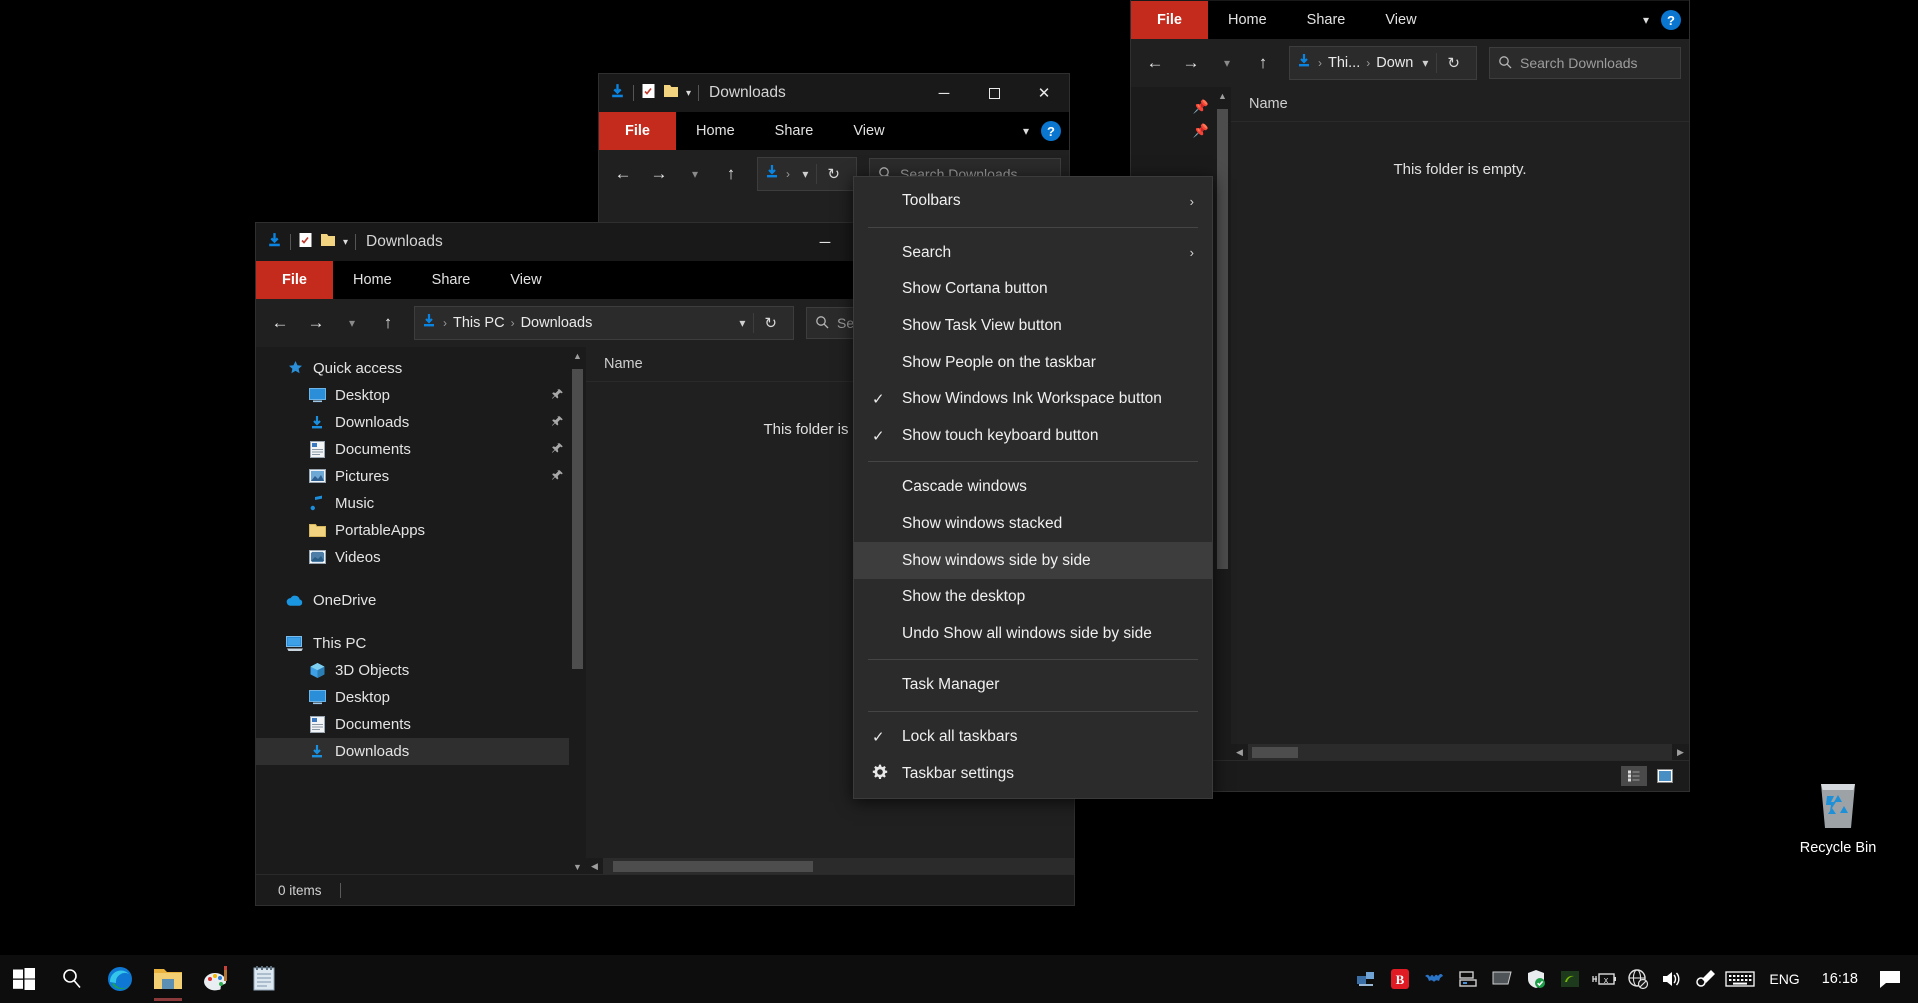 The width and height of the screenshot is (1918, 1003). What do you see at coordinates (833, 174) in the screenshot?
I see `refresh-button-middle: ↻` at bounding box center [833, 174].